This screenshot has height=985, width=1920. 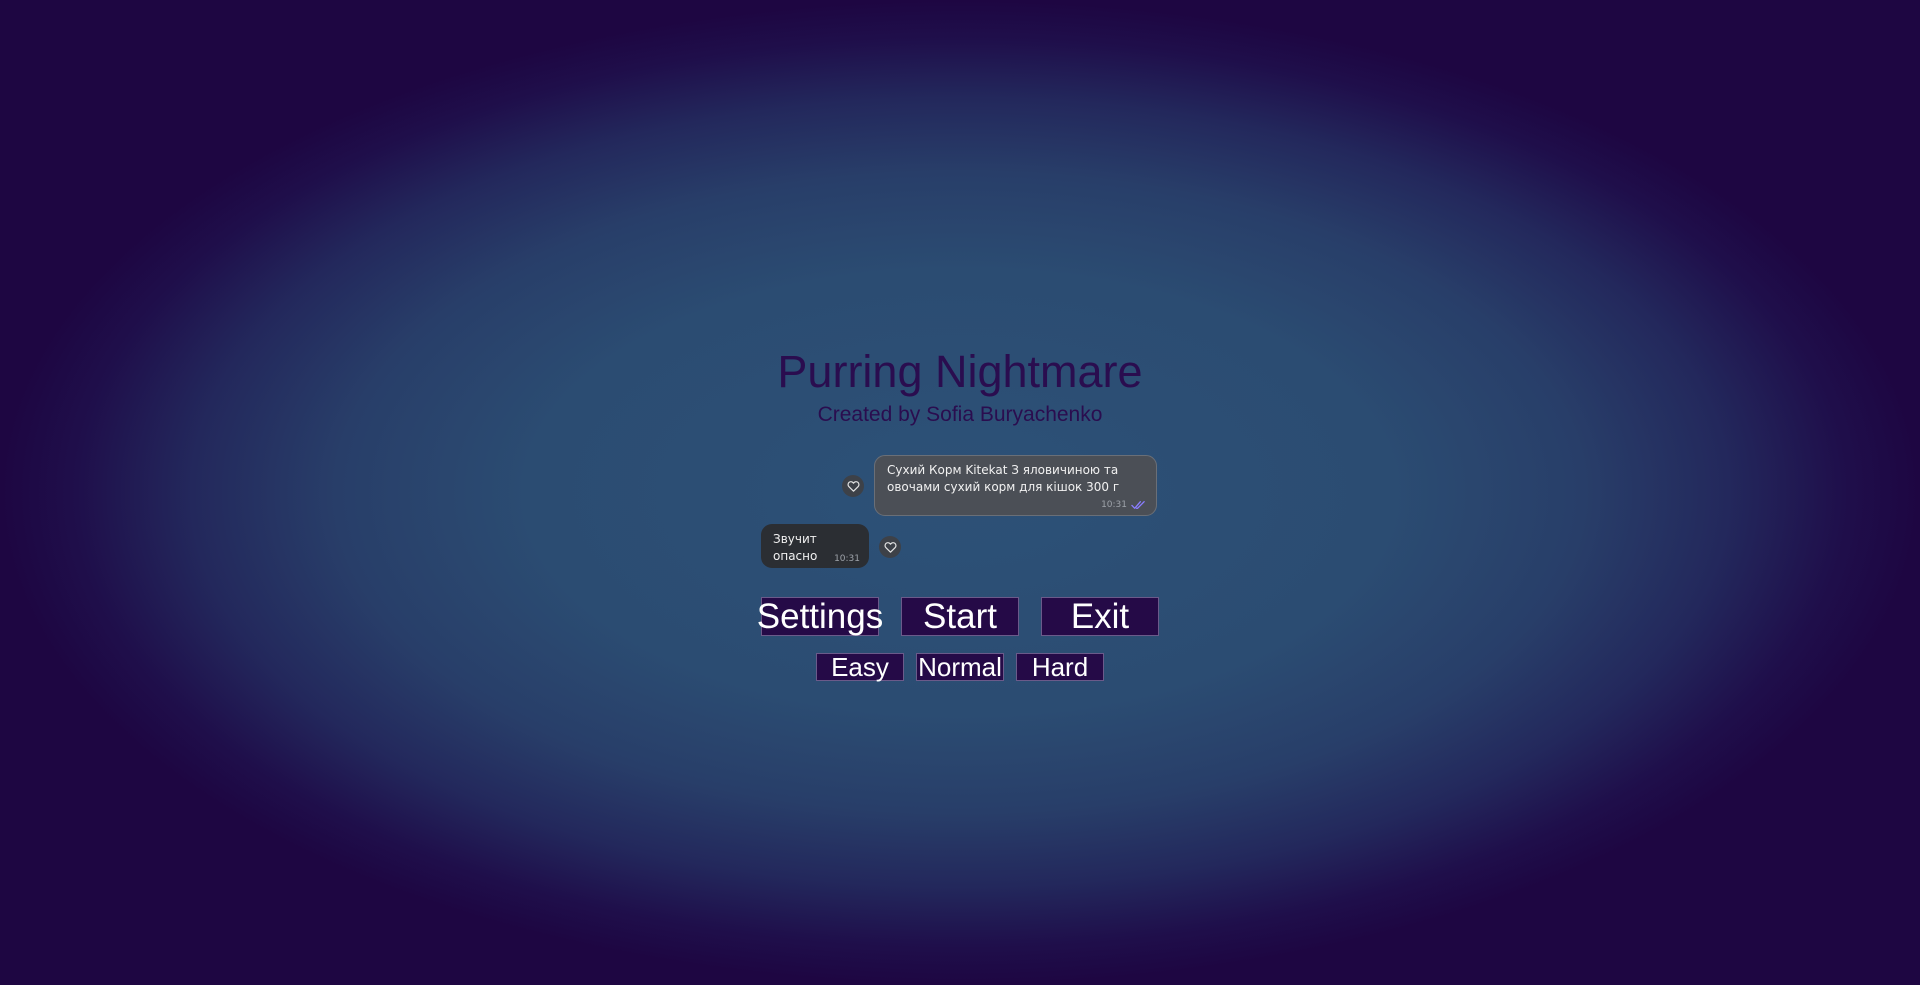 I want to click on start-button: Start, so click(x=960, y=616).